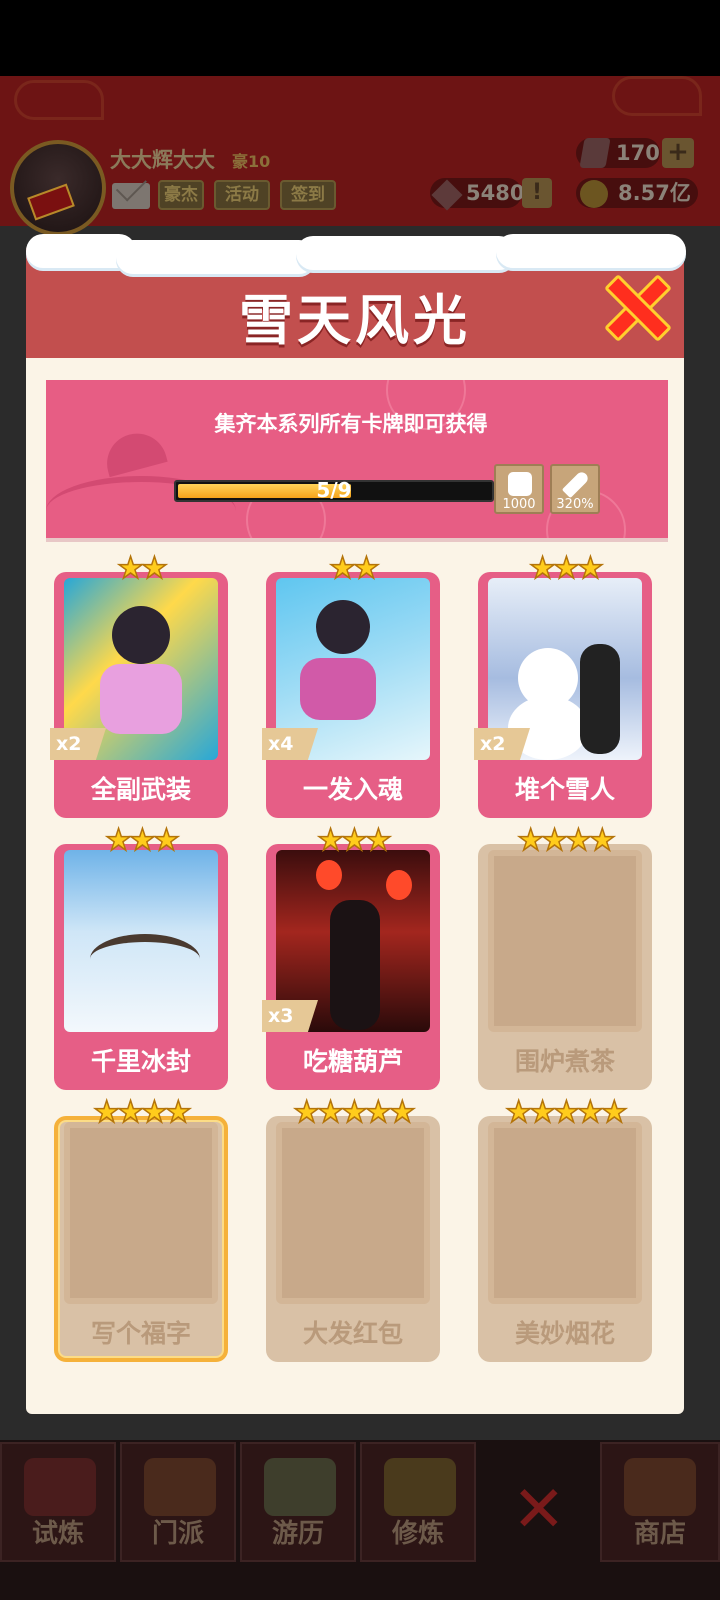 The image size is (720, 1600). I want to click on modal-header: 雪天风光, so click(356, 296).